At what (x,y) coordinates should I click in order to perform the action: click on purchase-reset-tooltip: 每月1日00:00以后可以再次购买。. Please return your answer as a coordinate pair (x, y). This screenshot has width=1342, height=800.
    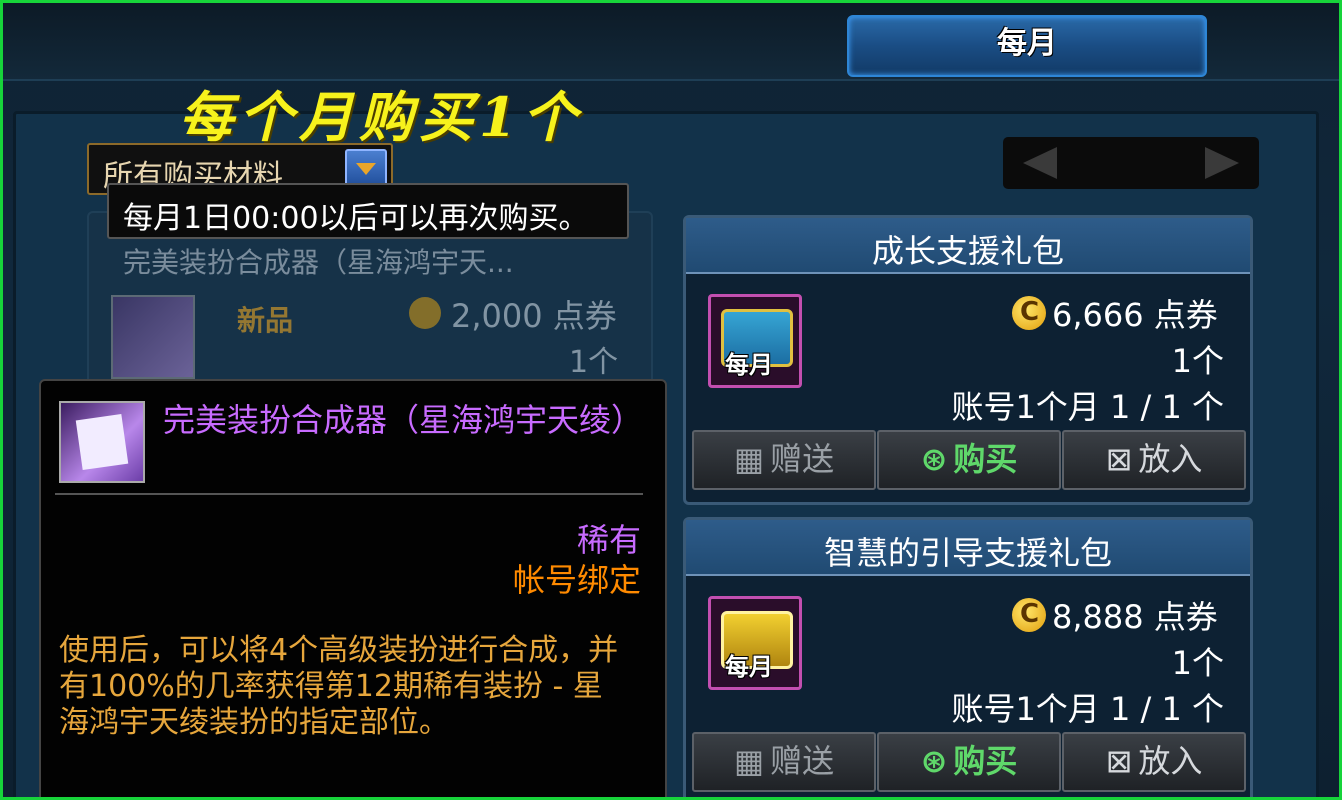
    Looking at the image, I should click on (368, 211).